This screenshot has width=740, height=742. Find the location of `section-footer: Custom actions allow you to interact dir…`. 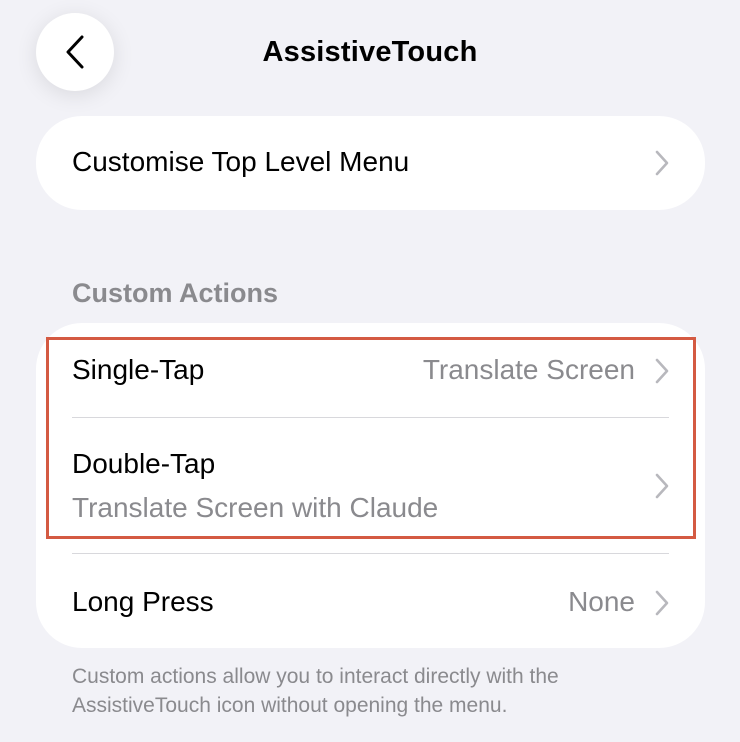

section-footer: Custom actions allow you to interact dir… is located at coordinates (315, 691).